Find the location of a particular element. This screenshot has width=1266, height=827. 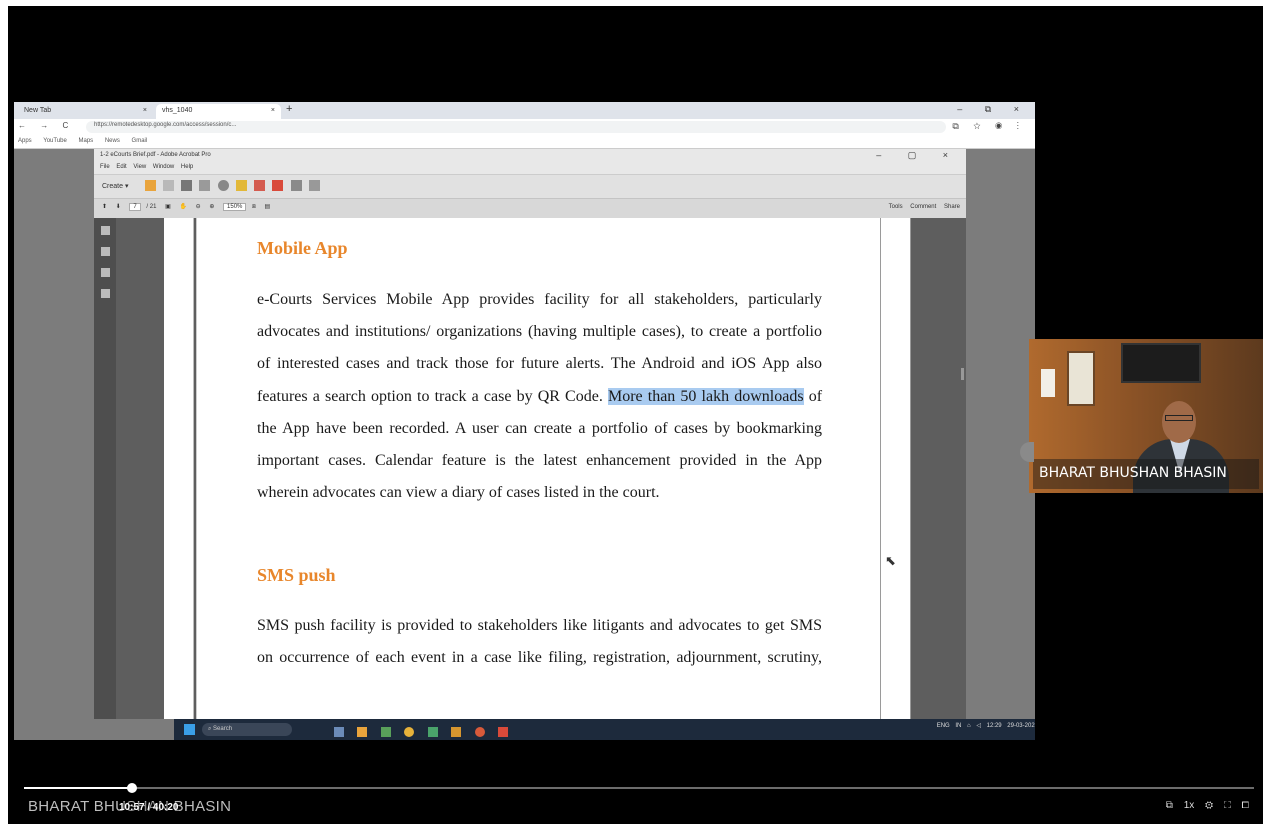

zoom-in-icon: ⊕ is located at coordinates (211, 206).